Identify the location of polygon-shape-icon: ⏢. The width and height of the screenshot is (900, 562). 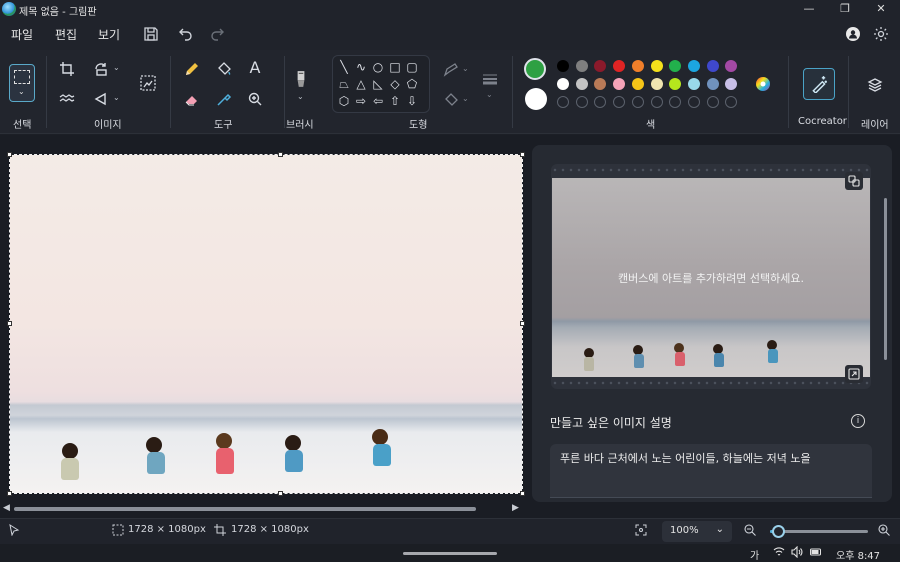
(344, 84).